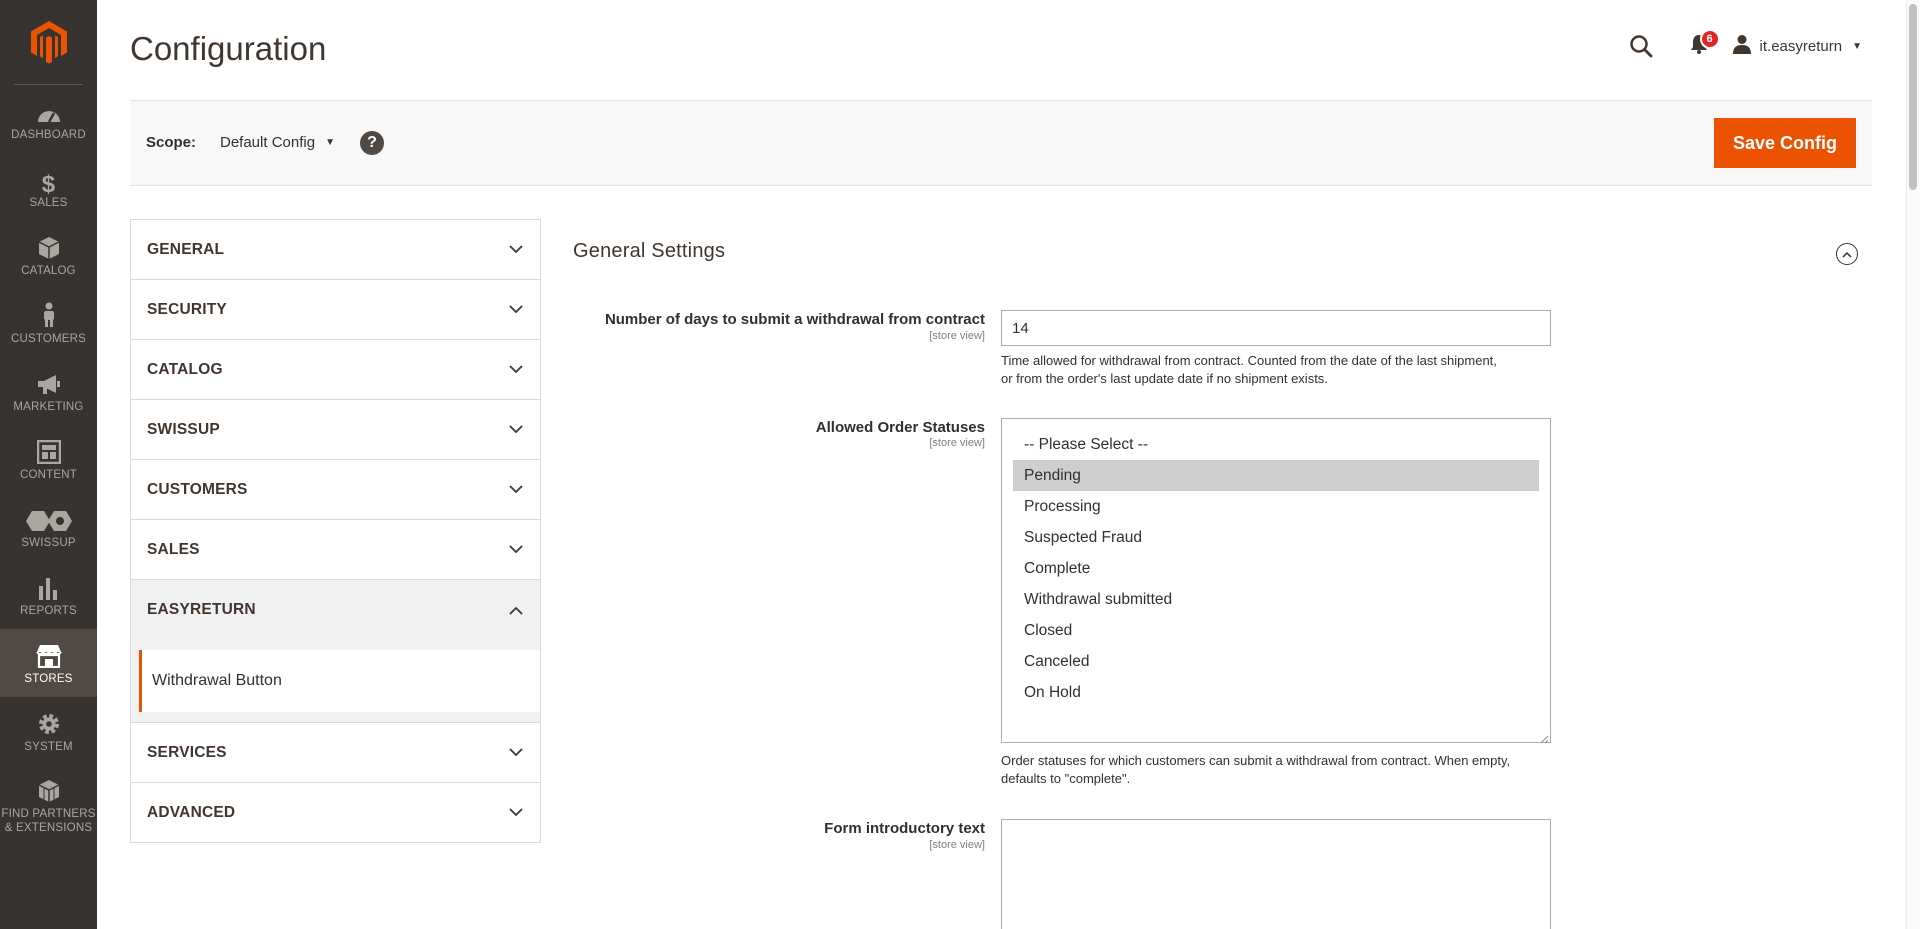  Describe the element at coordinates (335, 550) in the screenshot. I see `tab-sales: SALES` at that location.